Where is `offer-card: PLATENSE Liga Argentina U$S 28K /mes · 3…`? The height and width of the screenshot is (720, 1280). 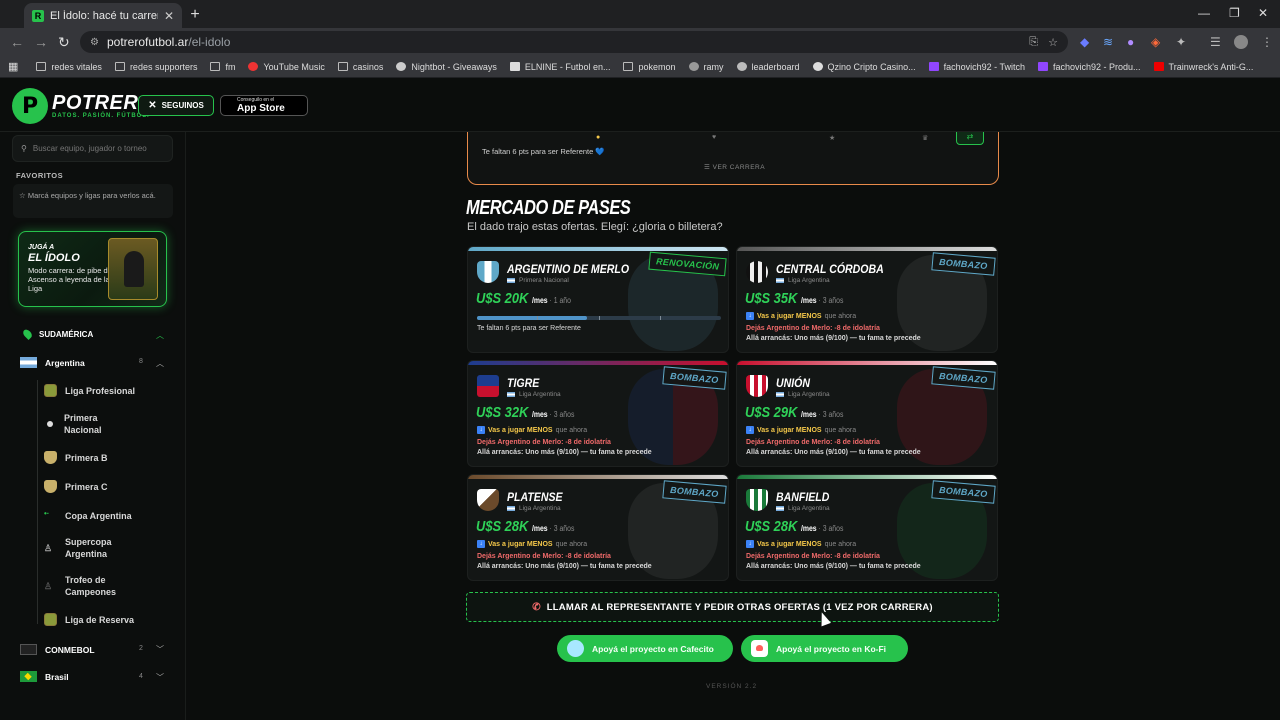
offer-card: PLATENSE Liga Argentina U$S 28K /mes · 3… is located at coordinates (598, 527).